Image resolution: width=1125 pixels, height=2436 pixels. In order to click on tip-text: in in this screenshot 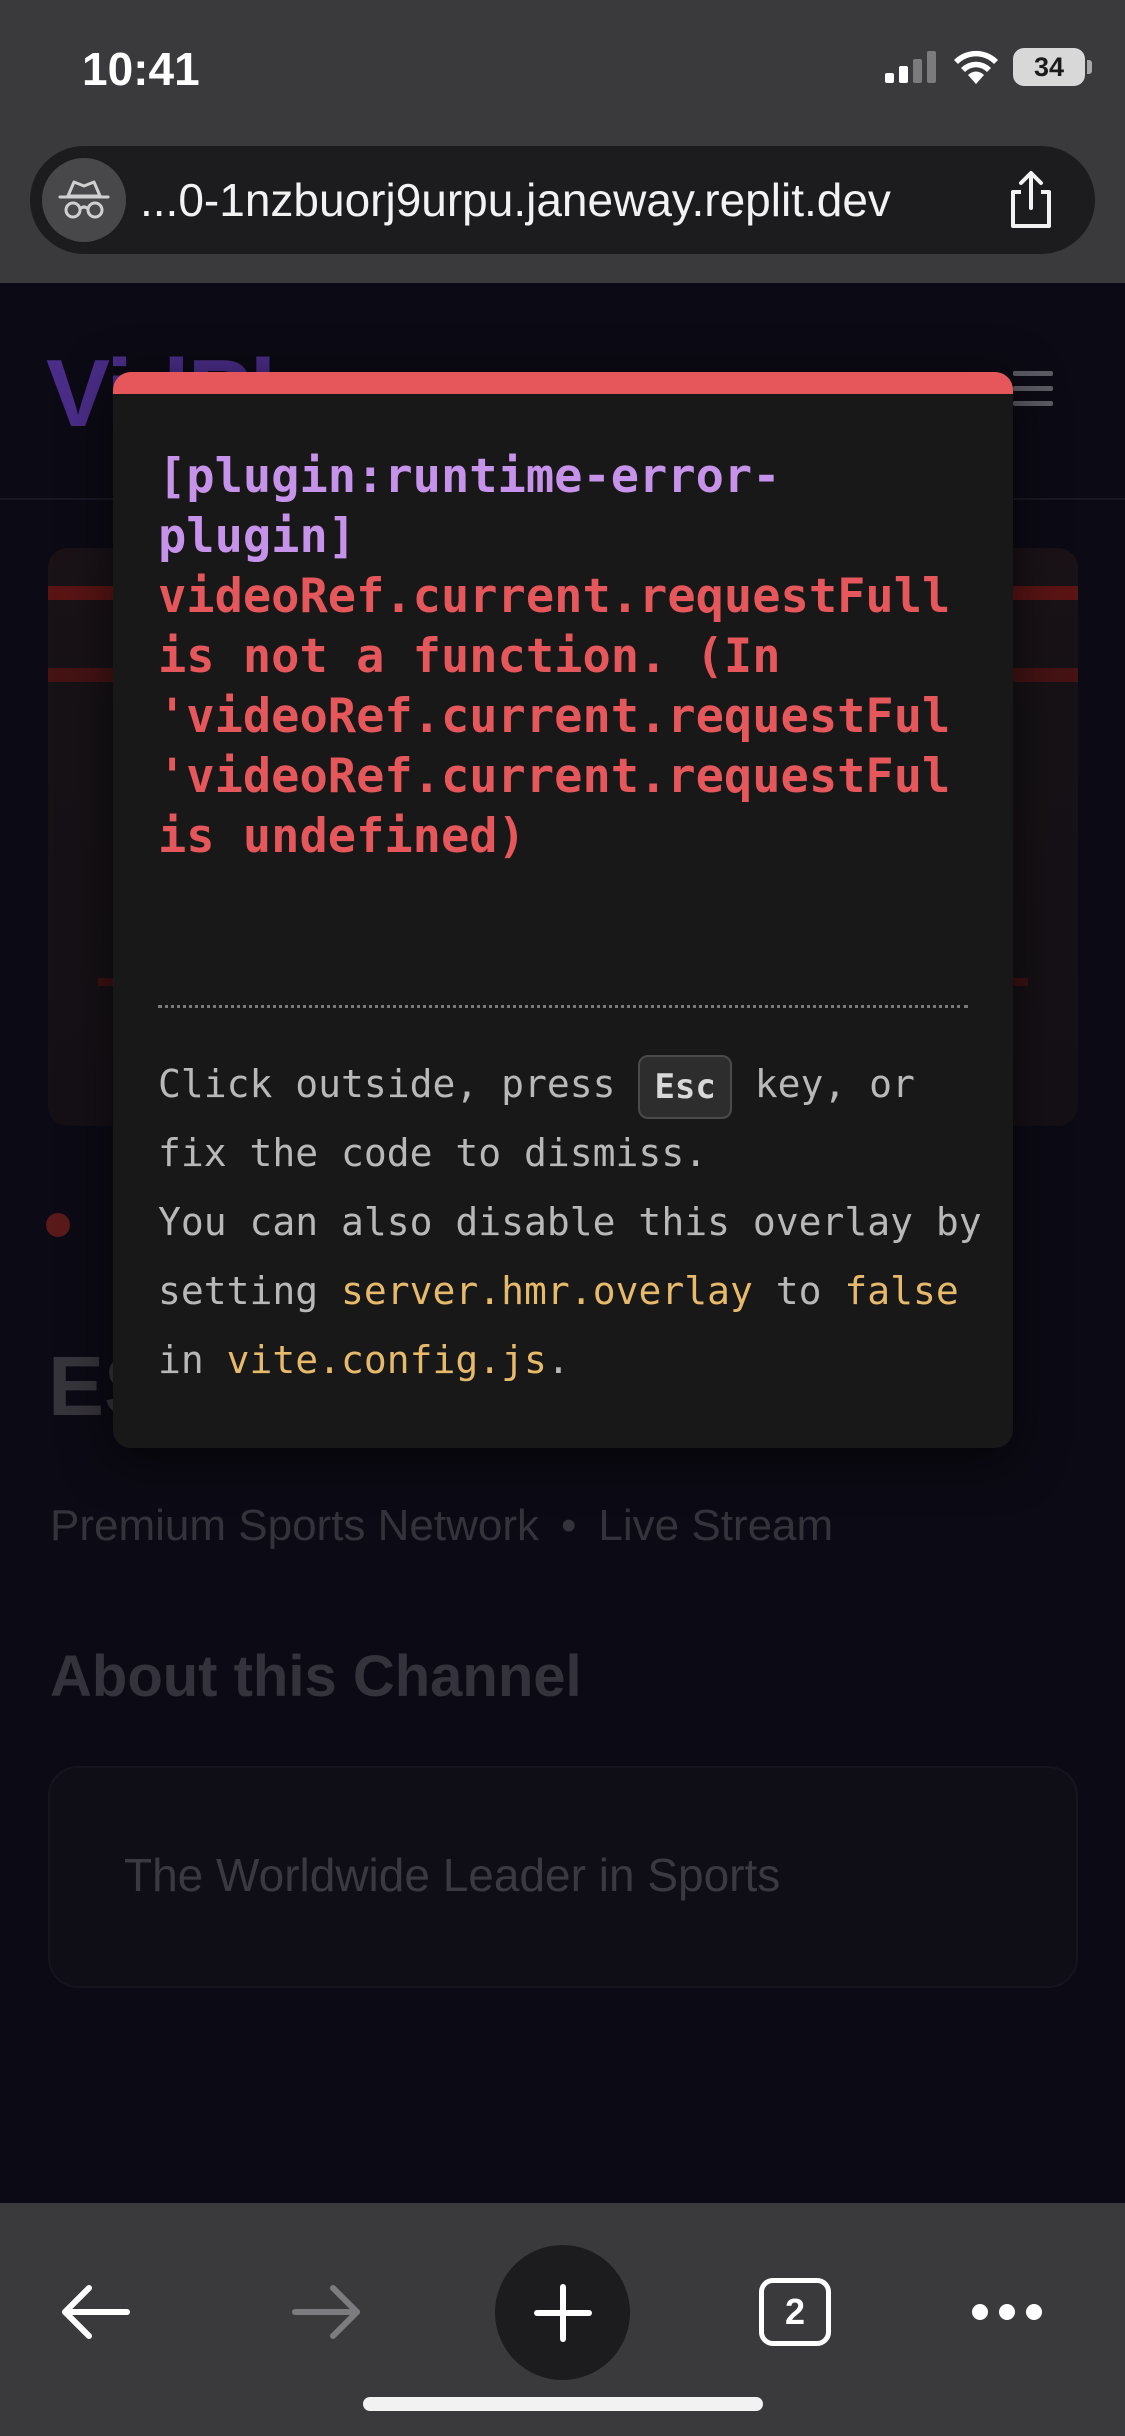, I will do `click(192, 1360)`.